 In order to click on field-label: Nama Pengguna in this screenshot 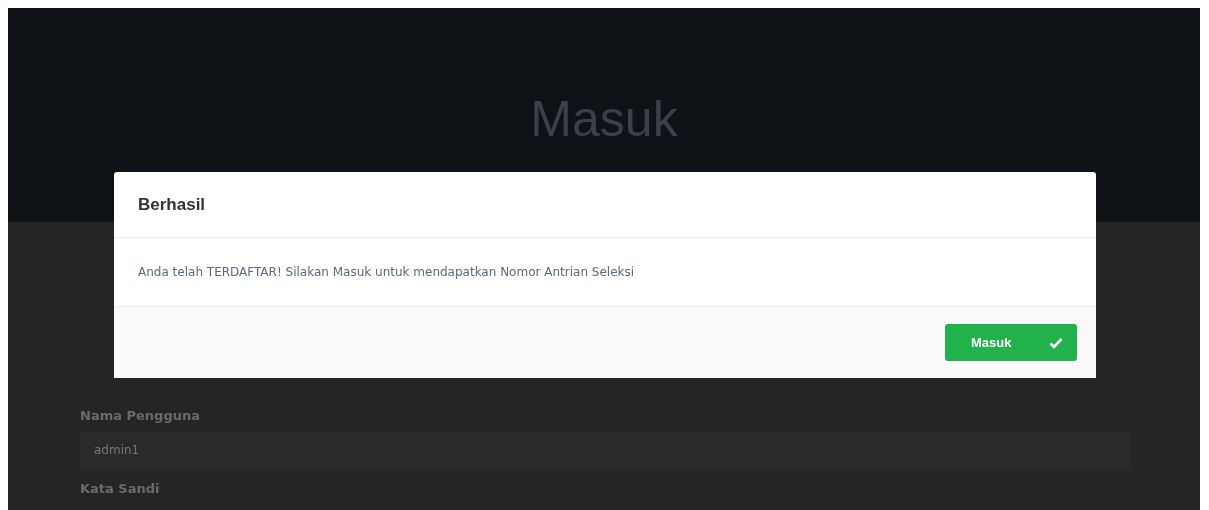, I will do `click(140, 415)`.